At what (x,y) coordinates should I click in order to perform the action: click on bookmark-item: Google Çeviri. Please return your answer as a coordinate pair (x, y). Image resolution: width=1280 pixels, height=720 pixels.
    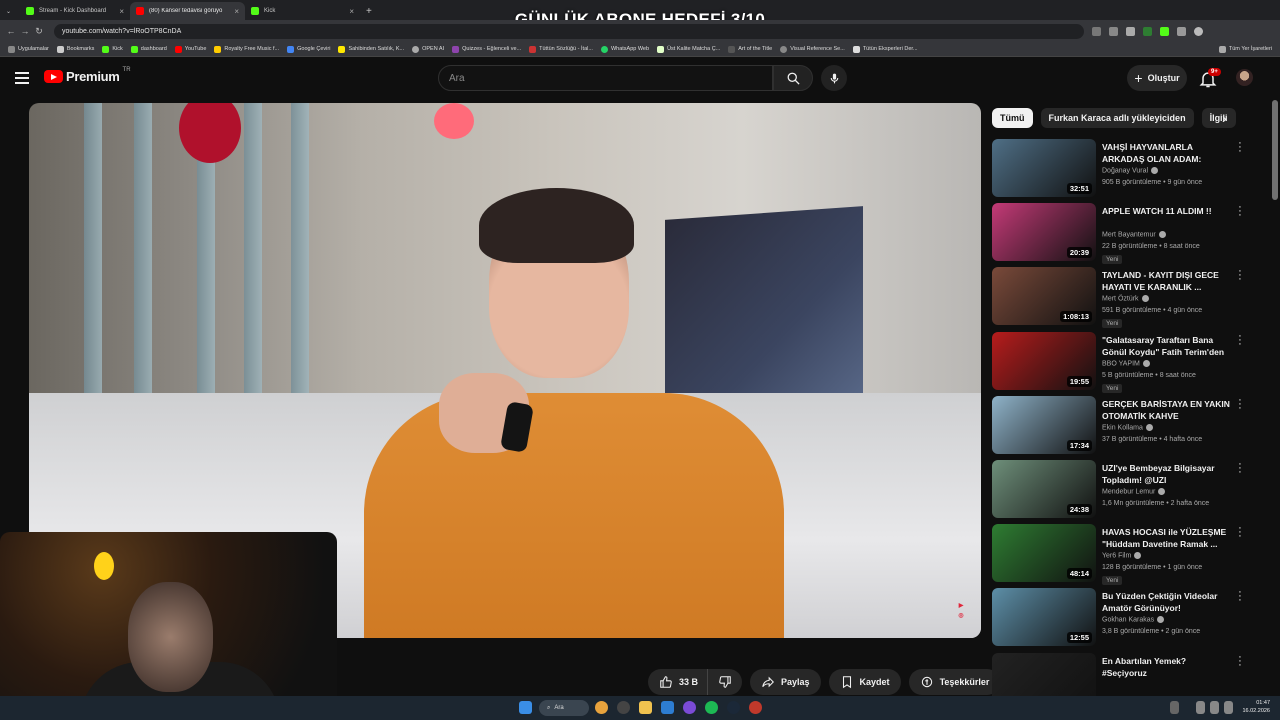
    Looking at the image, I should click on (308, 49).